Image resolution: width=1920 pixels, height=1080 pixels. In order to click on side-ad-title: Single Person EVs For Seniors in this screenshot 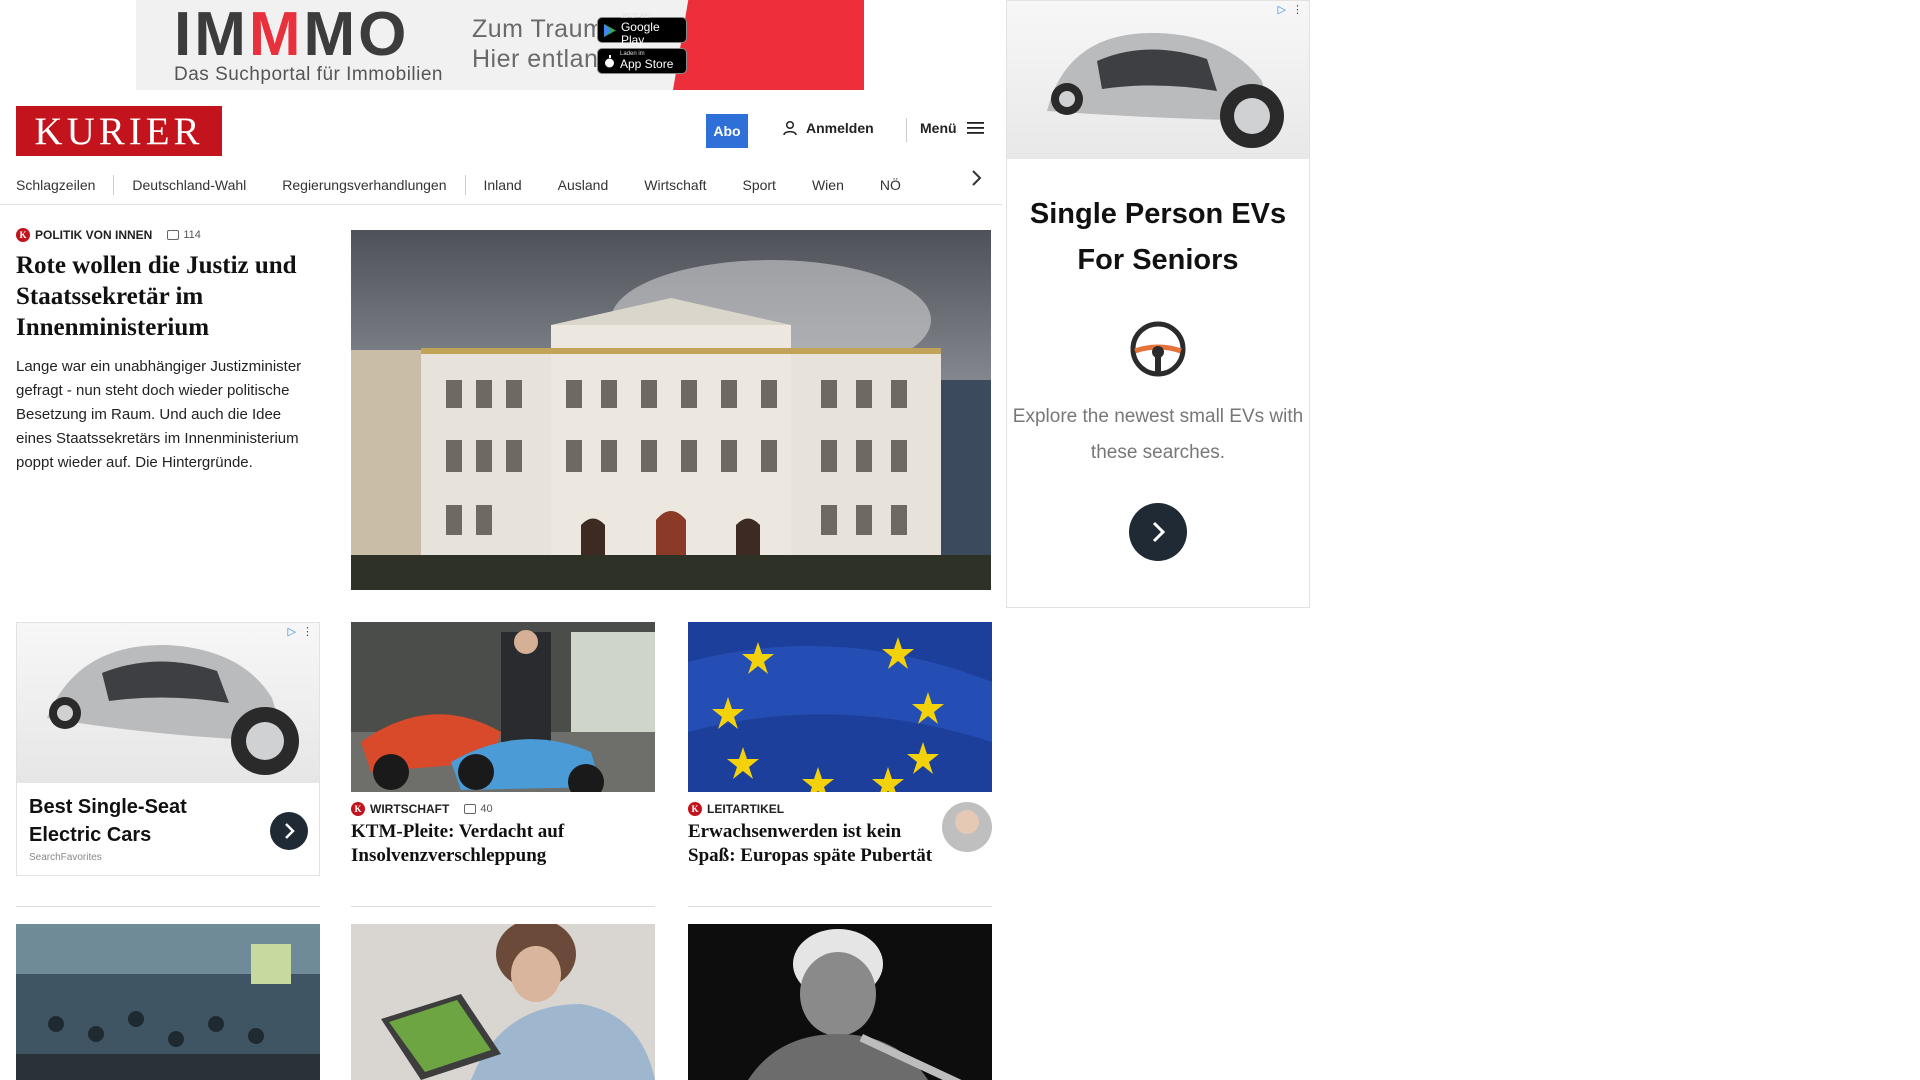, I will do `click(1158, 237)`.